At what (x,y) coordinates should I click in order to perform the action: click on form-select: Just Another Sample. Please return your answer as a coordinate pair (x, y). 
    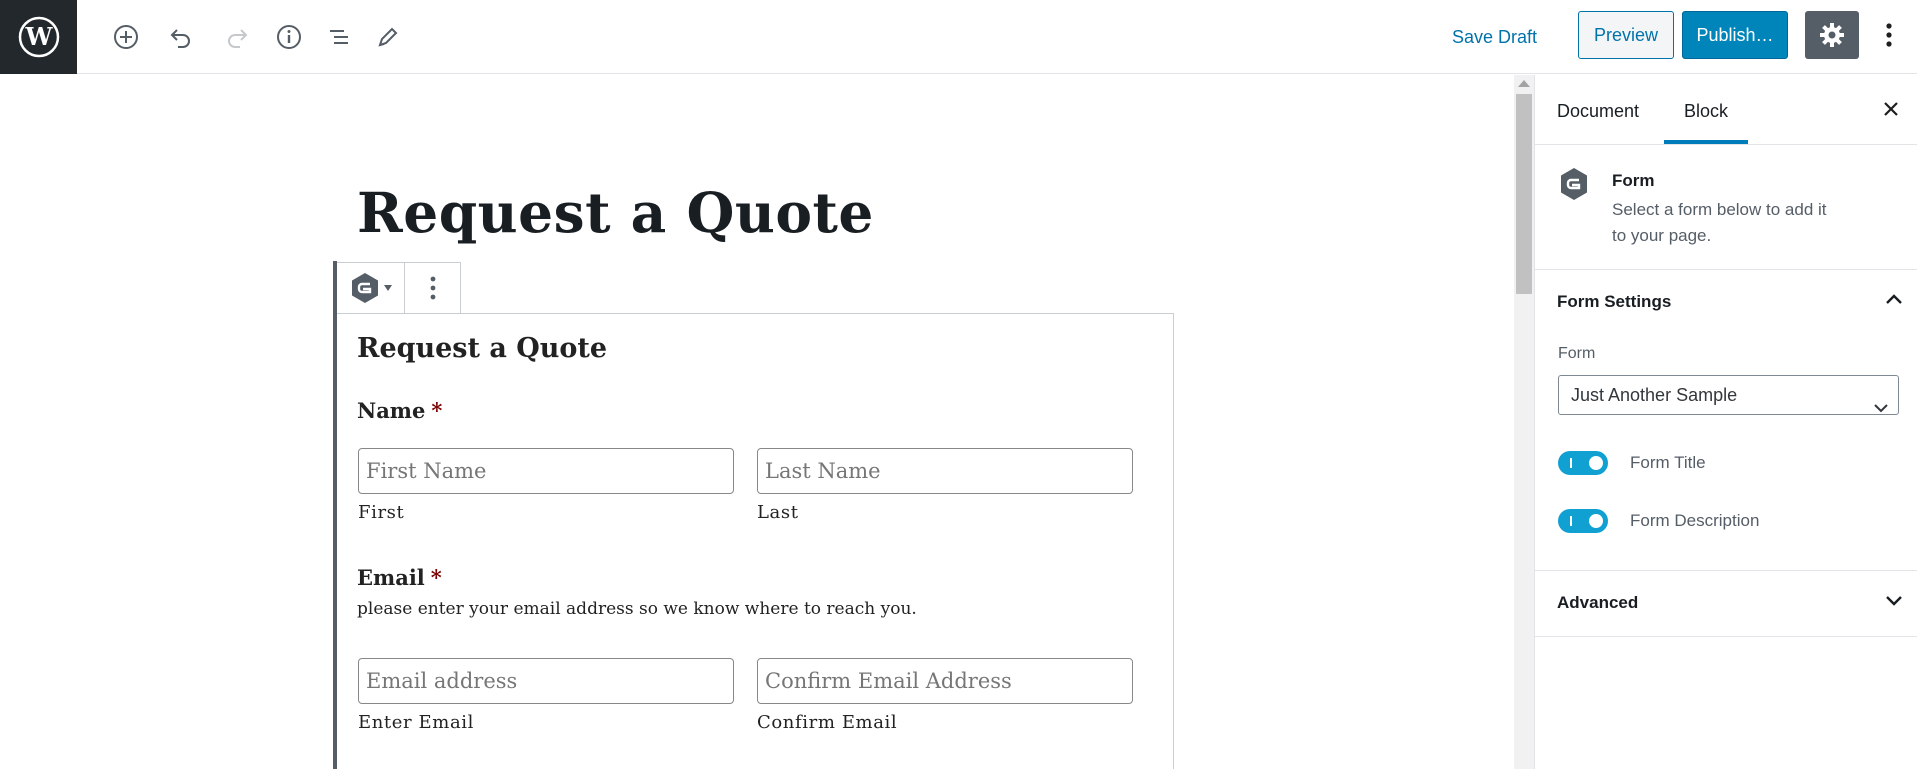
    Looking at the image, I should click on (1728, 395).